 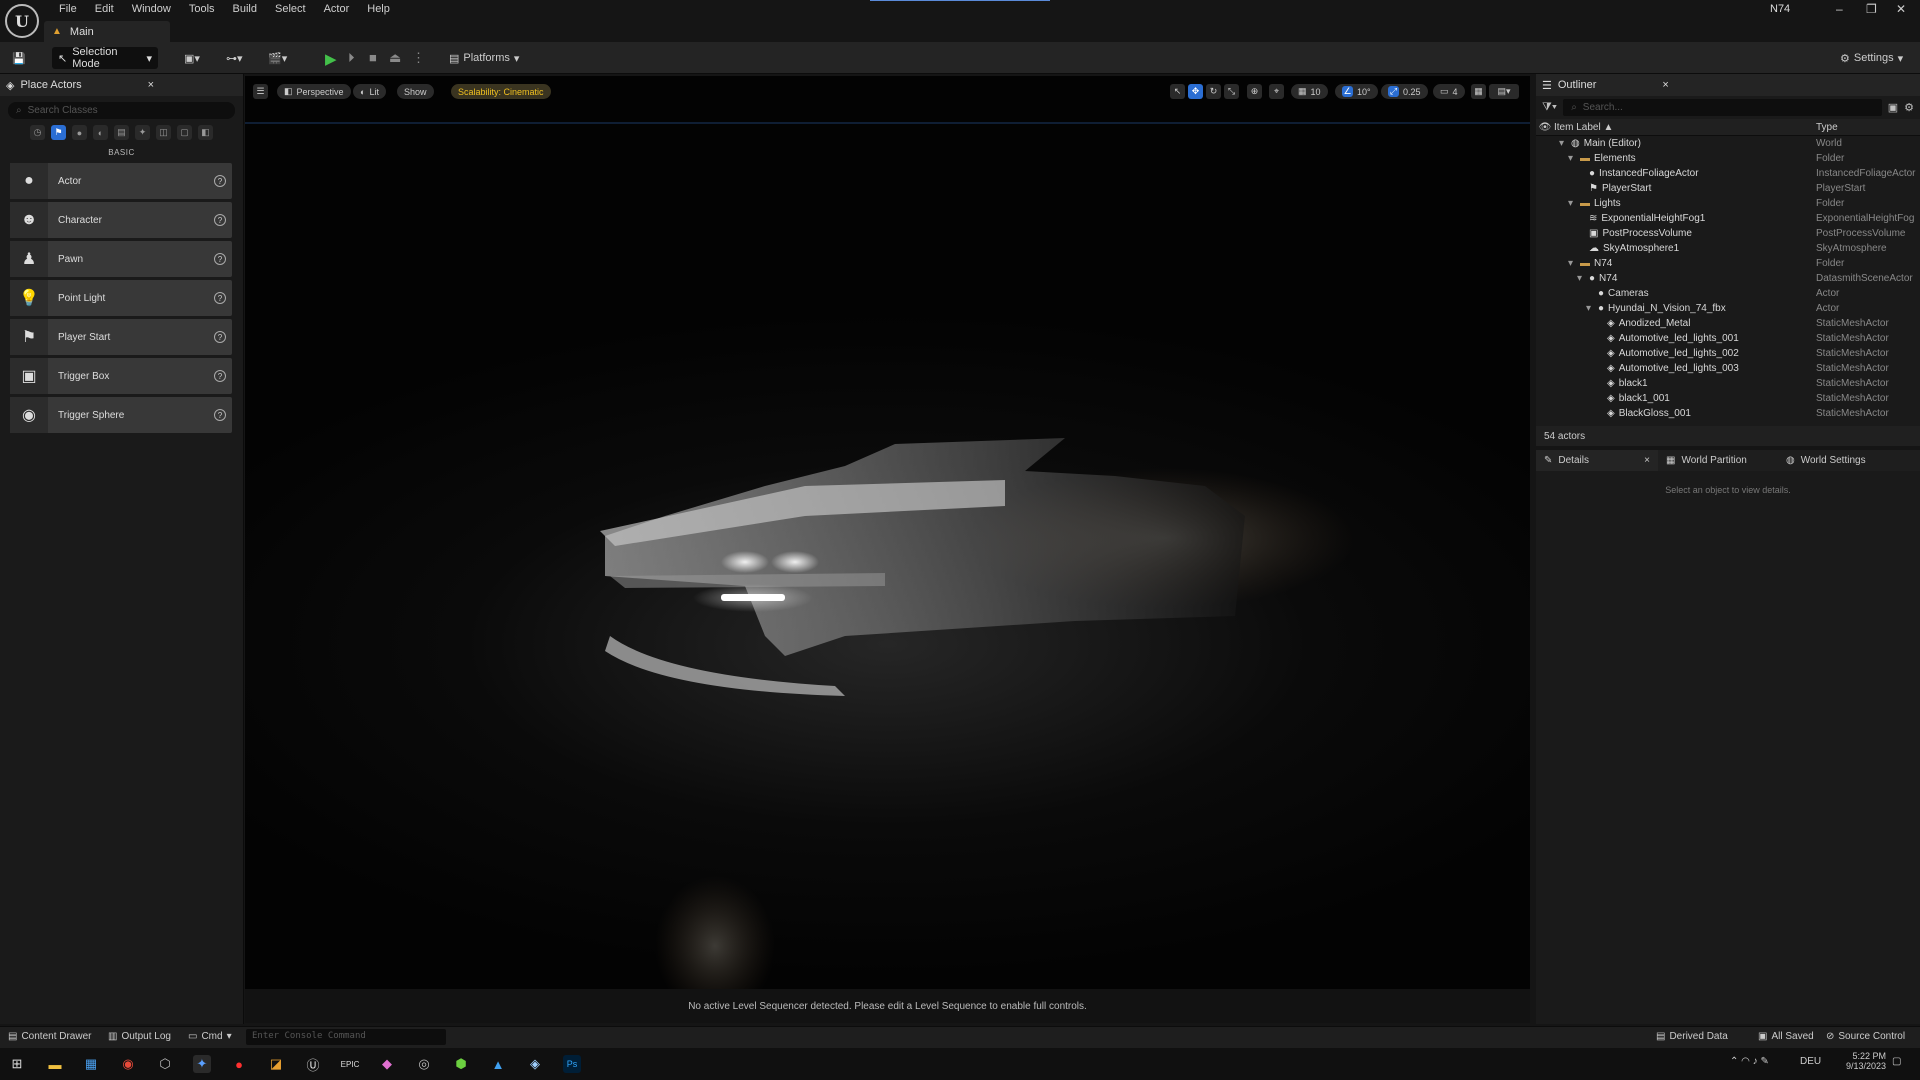 What do you see at coordinates (395, 58) in the screenshot?
I see `eject-icon: ⏏` at bounding box center [395, 58].